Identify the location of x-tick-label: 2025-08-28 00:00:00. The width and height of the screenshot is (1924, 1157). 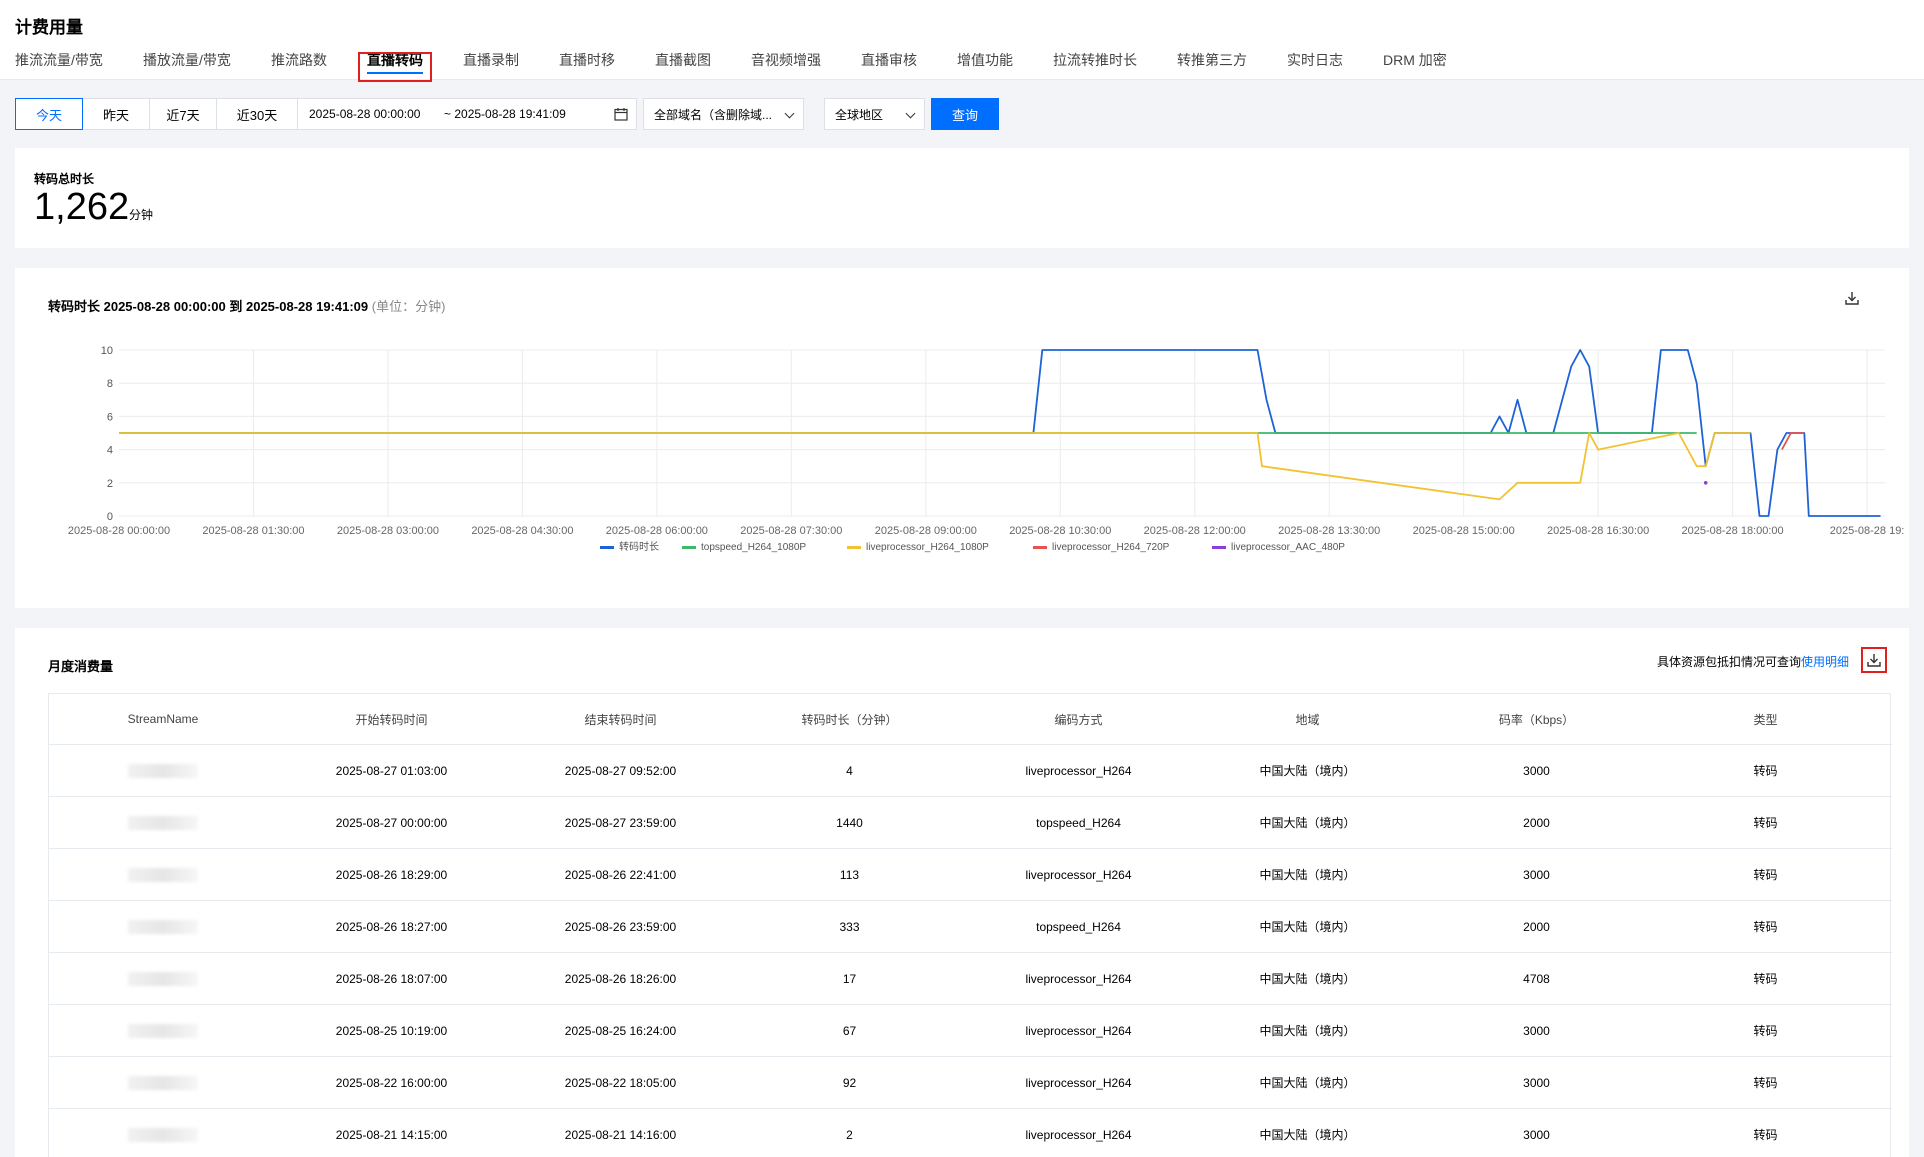
(119, 531).